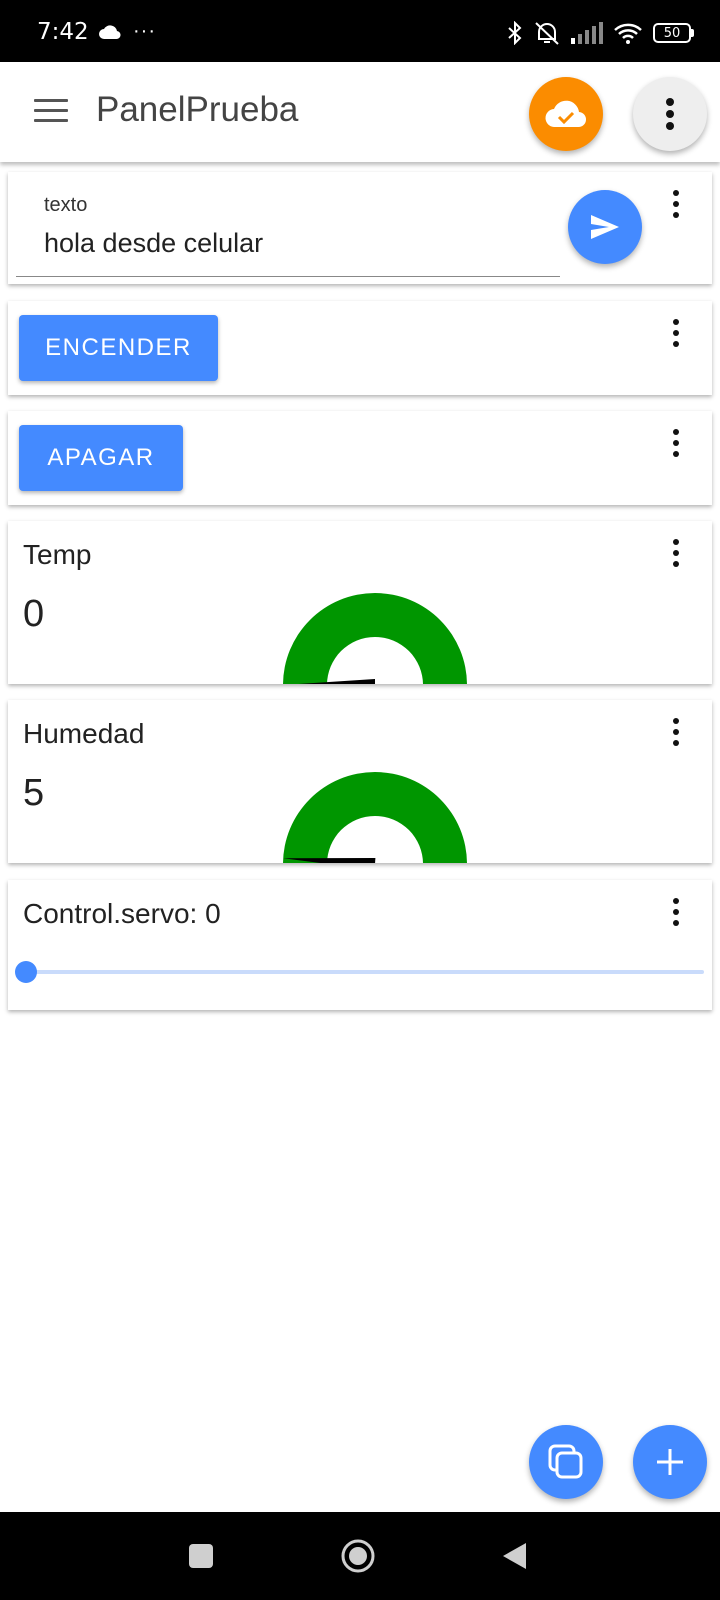  I want to click on app-bar: PanelPrueba, so click(360, 112).